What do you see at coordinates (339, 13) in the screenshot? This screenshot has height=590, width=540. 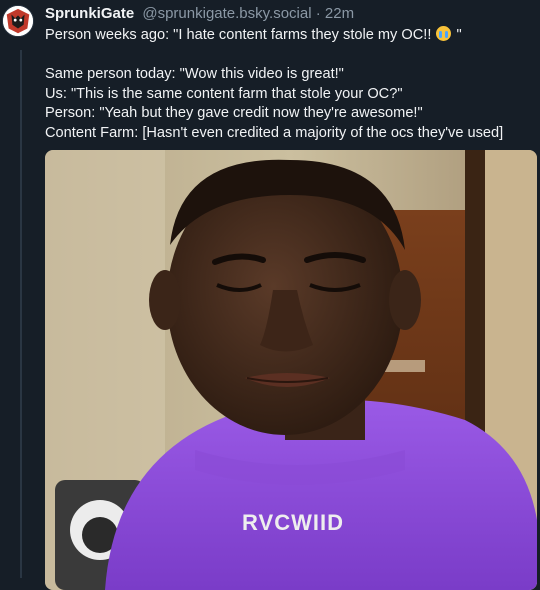 I see `post-timestamp: 22m` at bounding box center [339, 13].